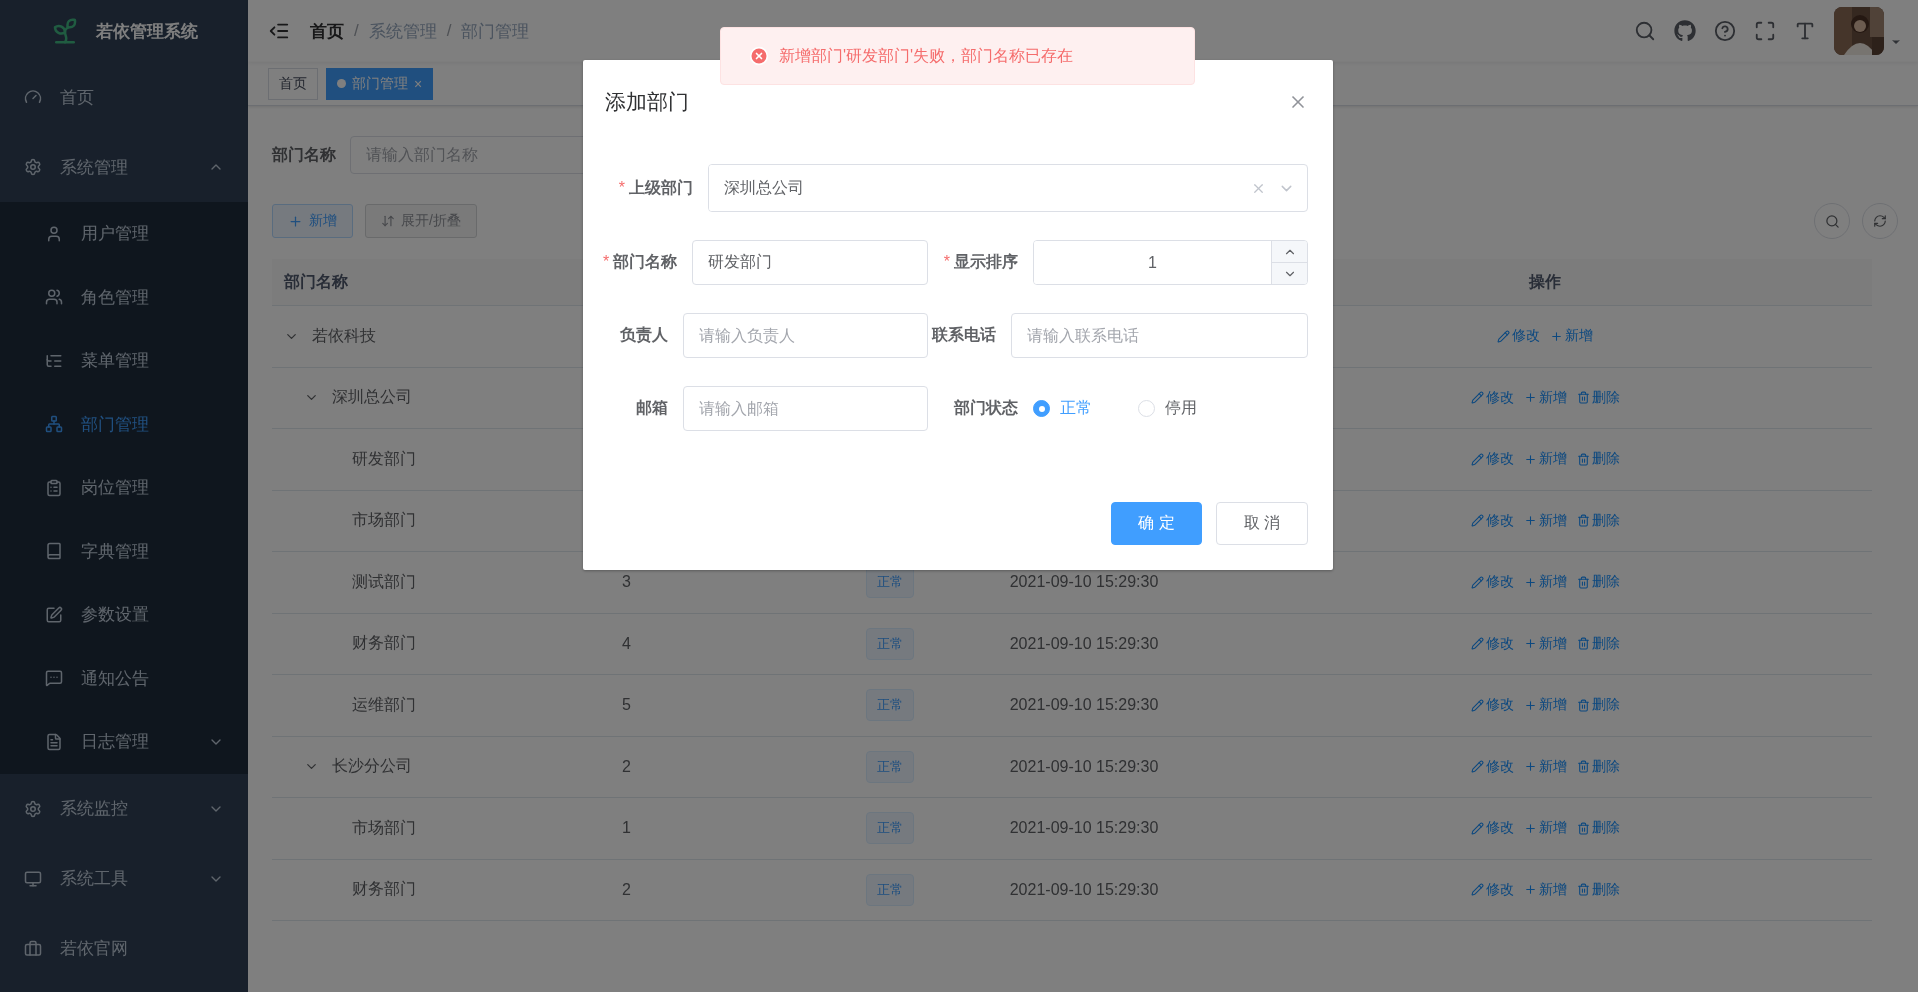  Describe the element at coordinates (380, 83) in the screenshot. I see `tag-tab: 部门管理 ×` at that location.